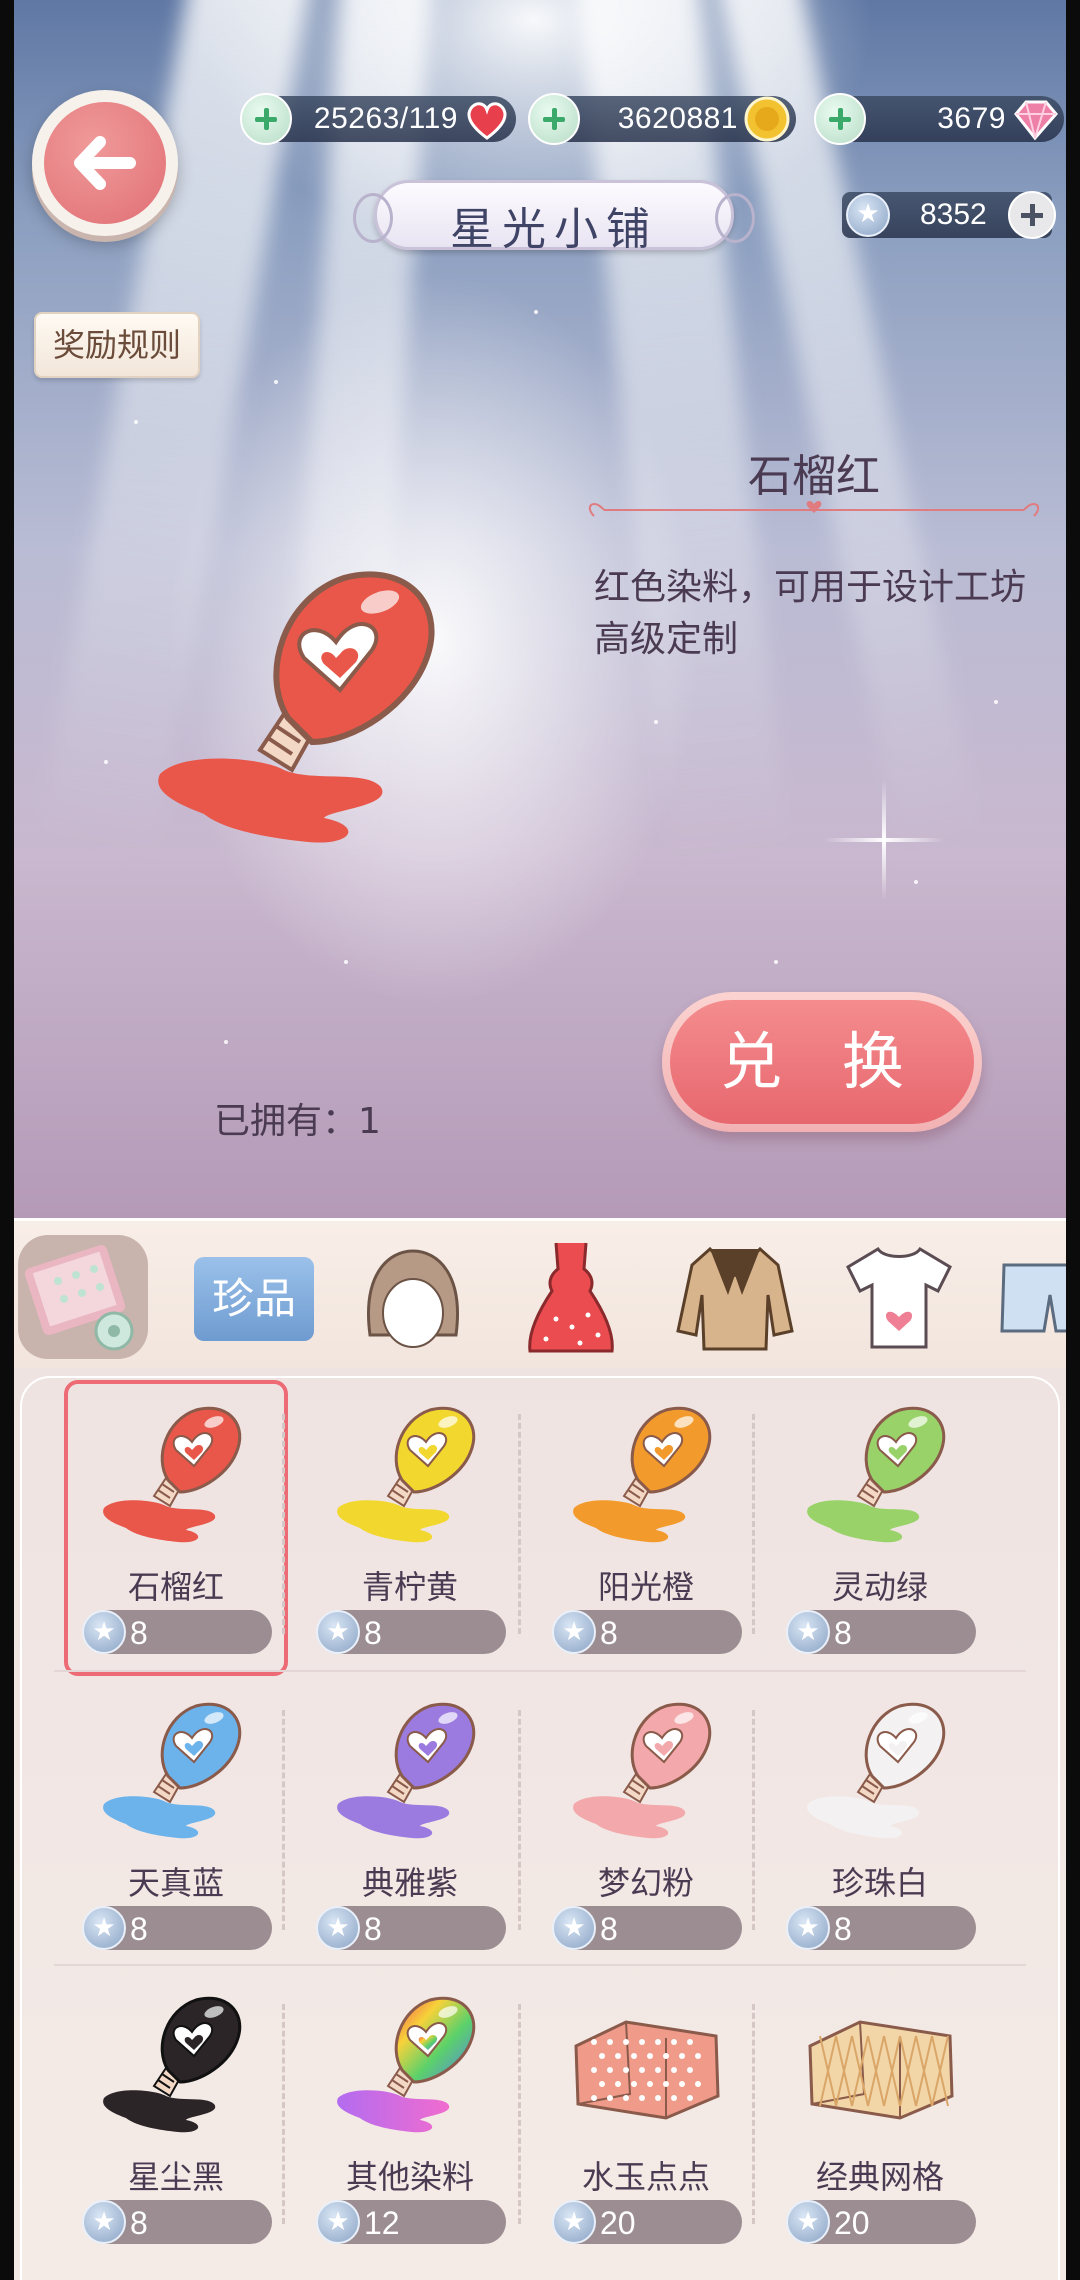 Image resolution: width=1080 pixels, height=2280 pixels. Describe the element at coordinates (767, 119) in the screenshot. I see `gold-coin-icon` at that location.